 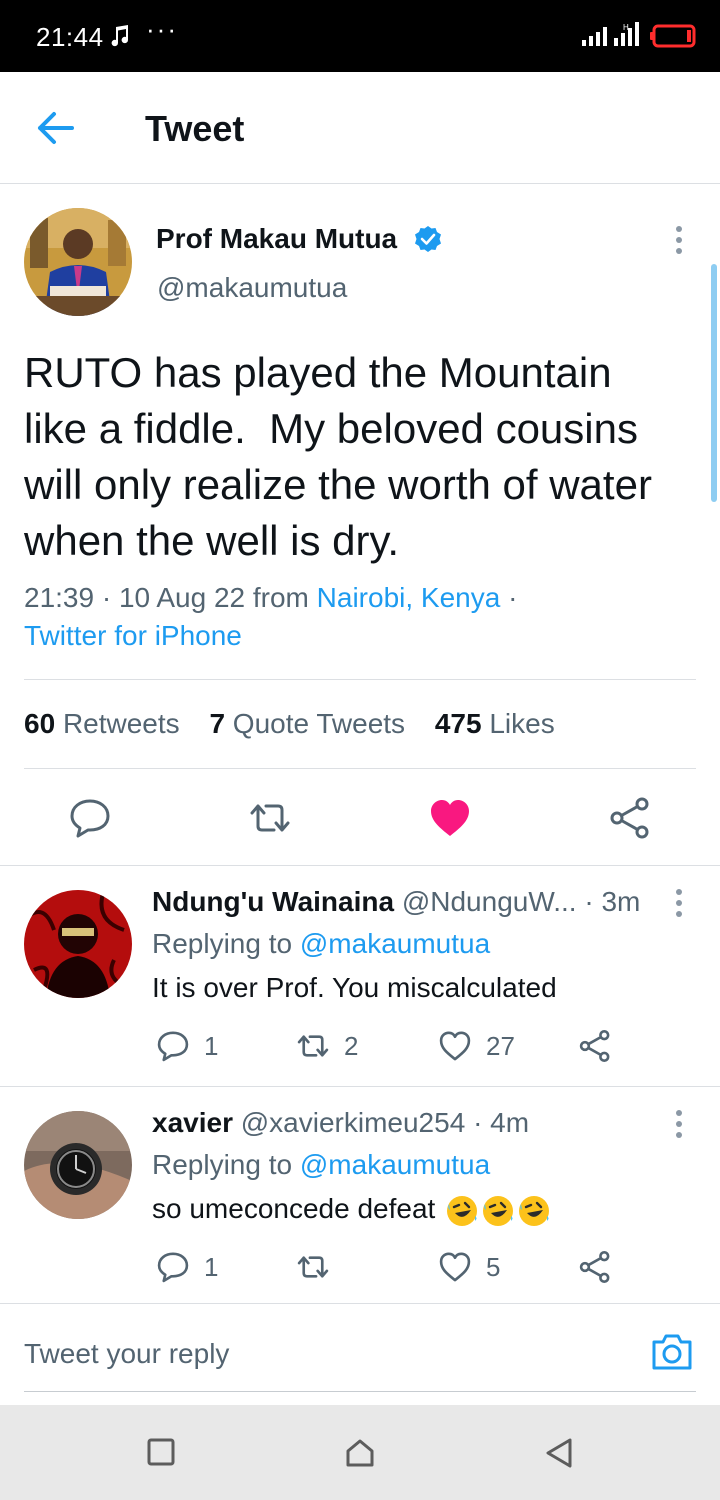 What do you see at coordinates (522, 723) in the screenshot?
I see `likes-label: Likes` at bounding box center [522, 723].